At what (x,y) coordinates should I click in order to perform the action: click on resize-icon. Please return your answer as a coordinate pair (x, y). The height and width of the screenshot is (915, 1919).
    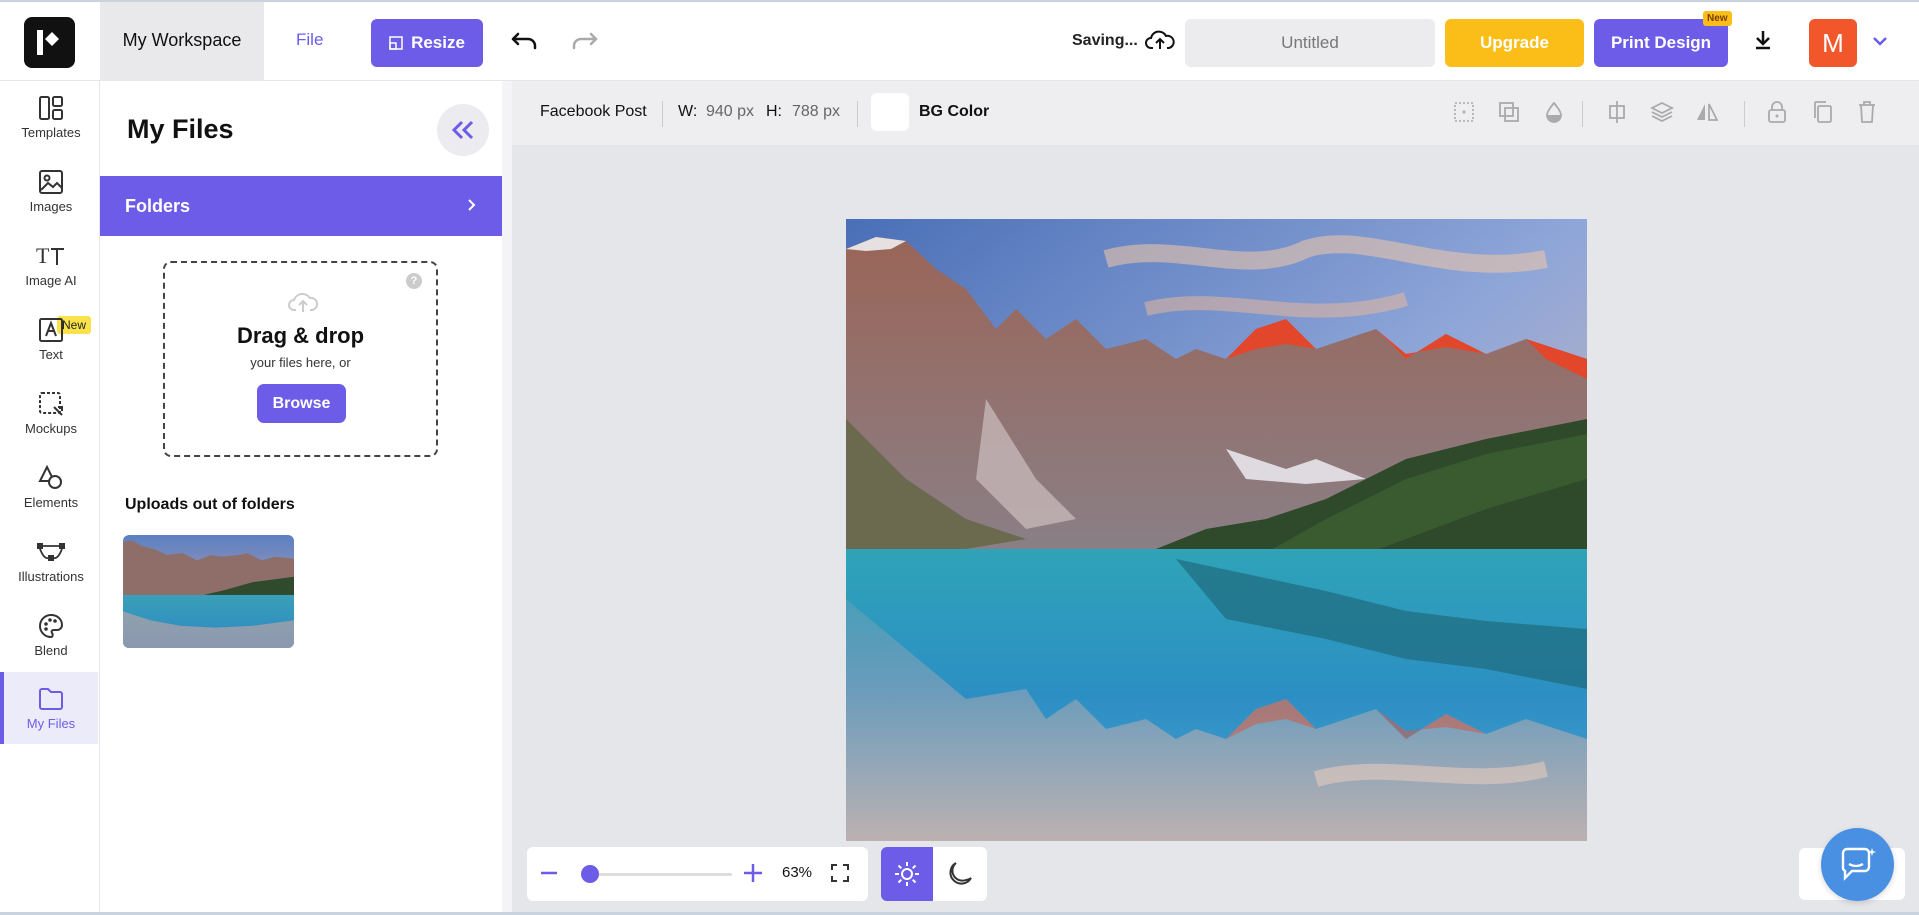
    Looking at the image, I should click on (396, 43).